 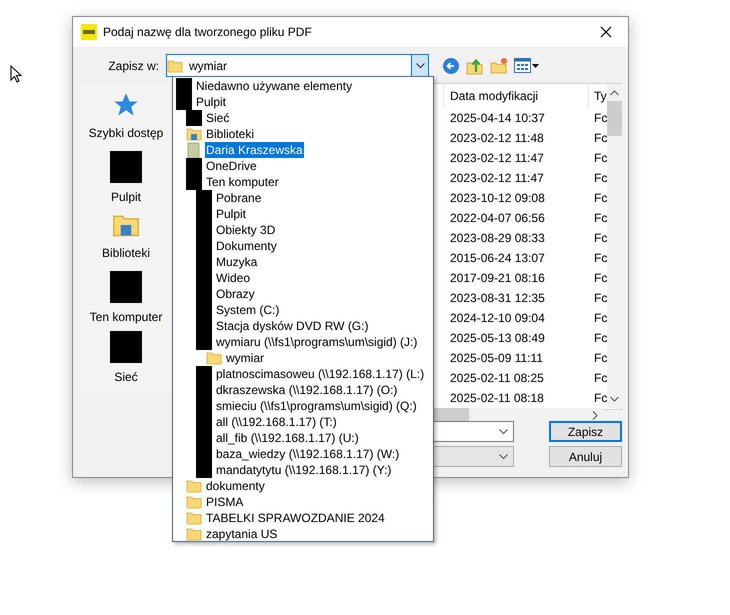 What do you see at coordinates (274, 86) in the screenshot?
I see `dropdown-item: Niedawno używane elementy` at bounding box center [274, 86].